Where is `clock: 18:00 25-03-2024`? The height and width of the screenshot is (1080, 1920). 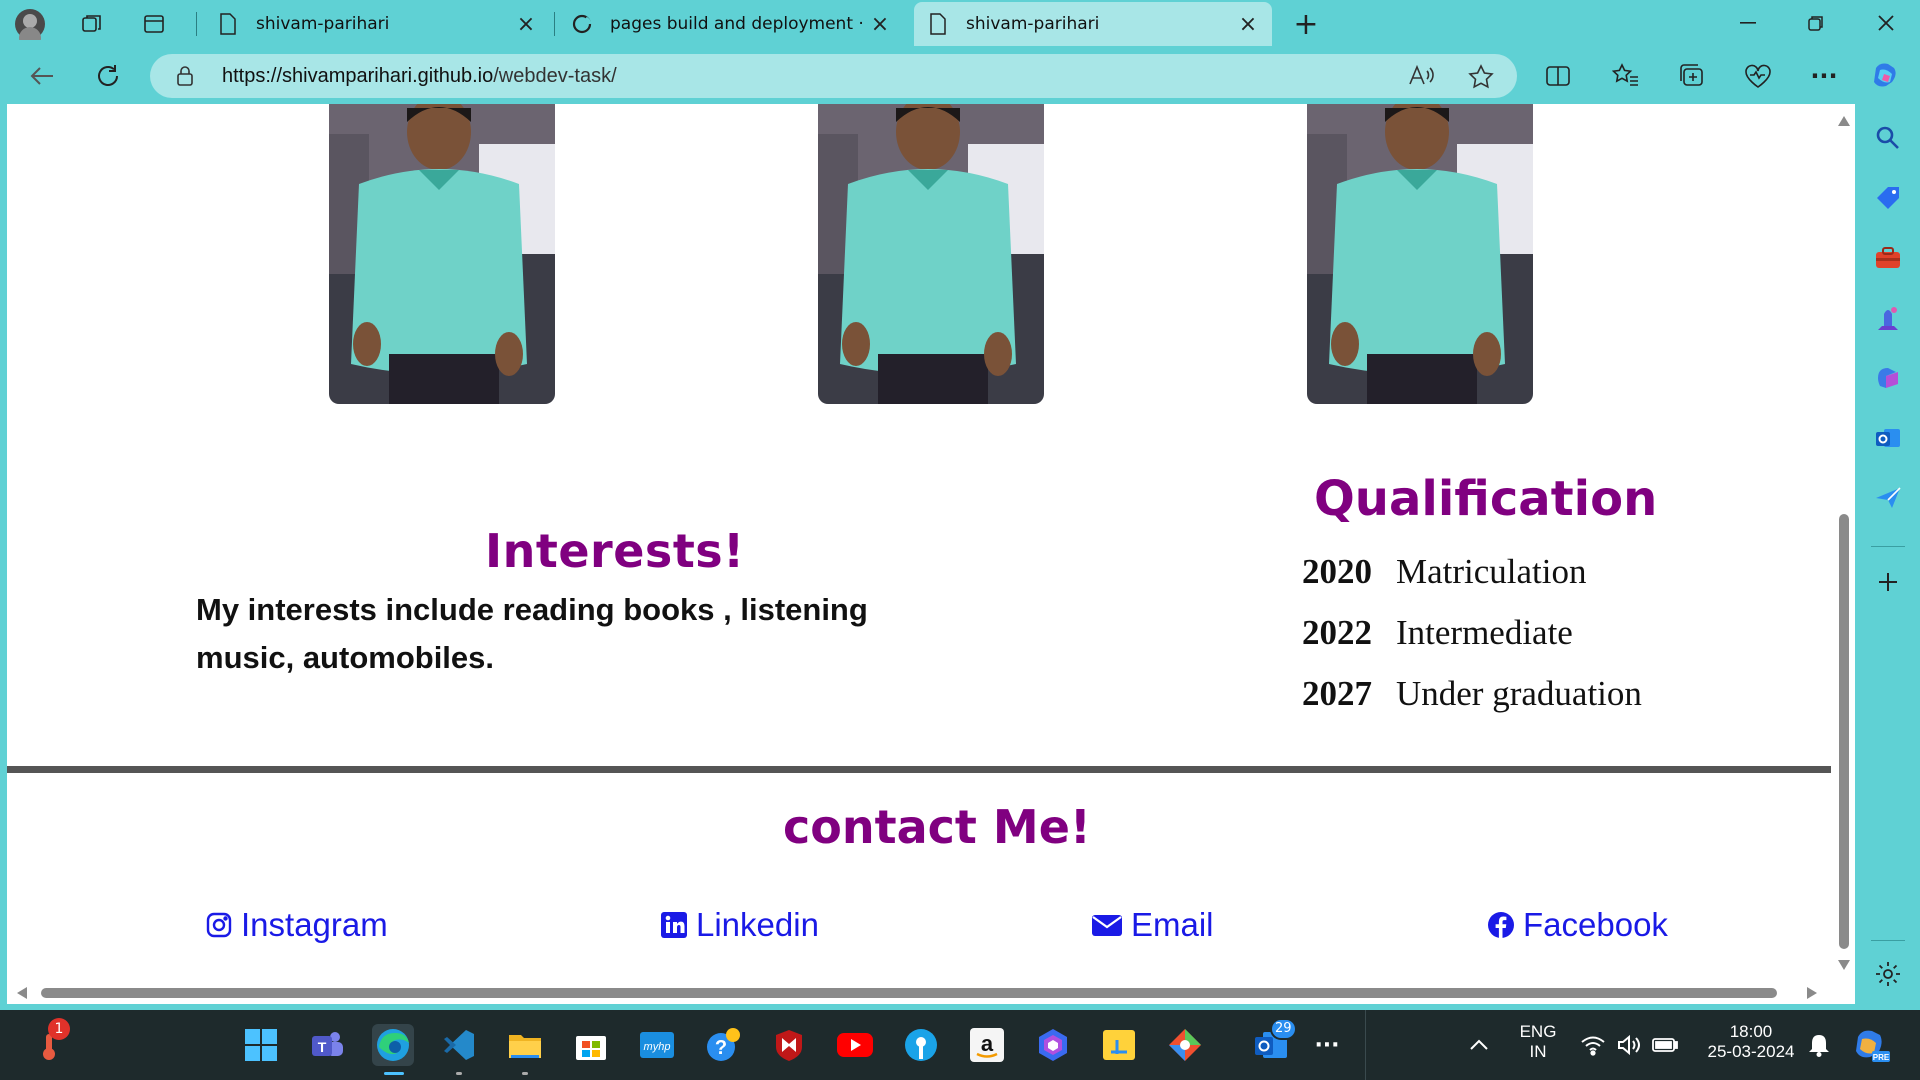 clock: 18:00 25-03-2024 is located at coordinates (1751, 1042).